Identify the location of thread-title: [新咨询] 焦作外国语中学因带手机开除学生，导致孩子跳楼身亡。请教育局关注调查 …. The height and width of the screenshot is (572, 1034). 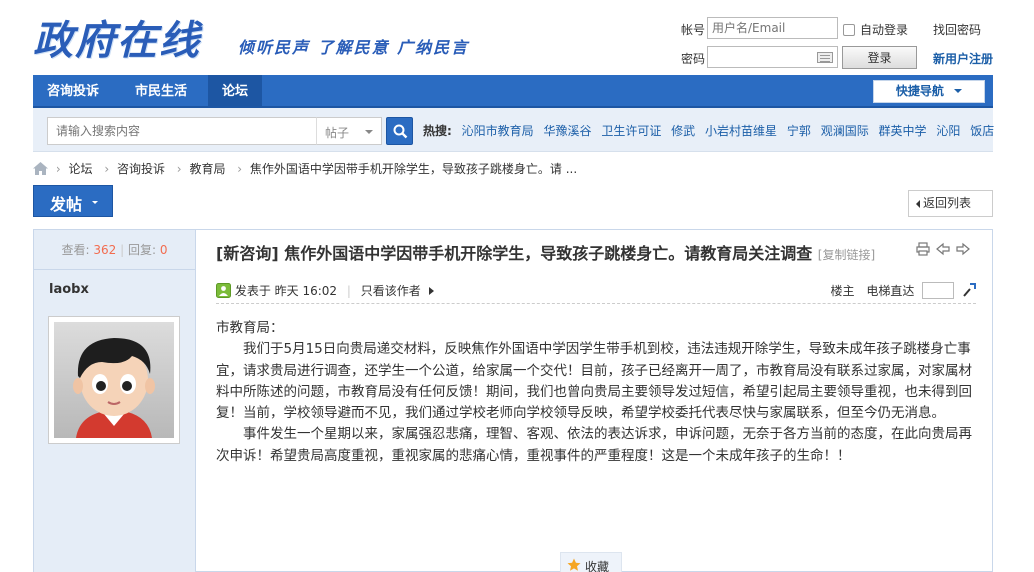
(545, 252).